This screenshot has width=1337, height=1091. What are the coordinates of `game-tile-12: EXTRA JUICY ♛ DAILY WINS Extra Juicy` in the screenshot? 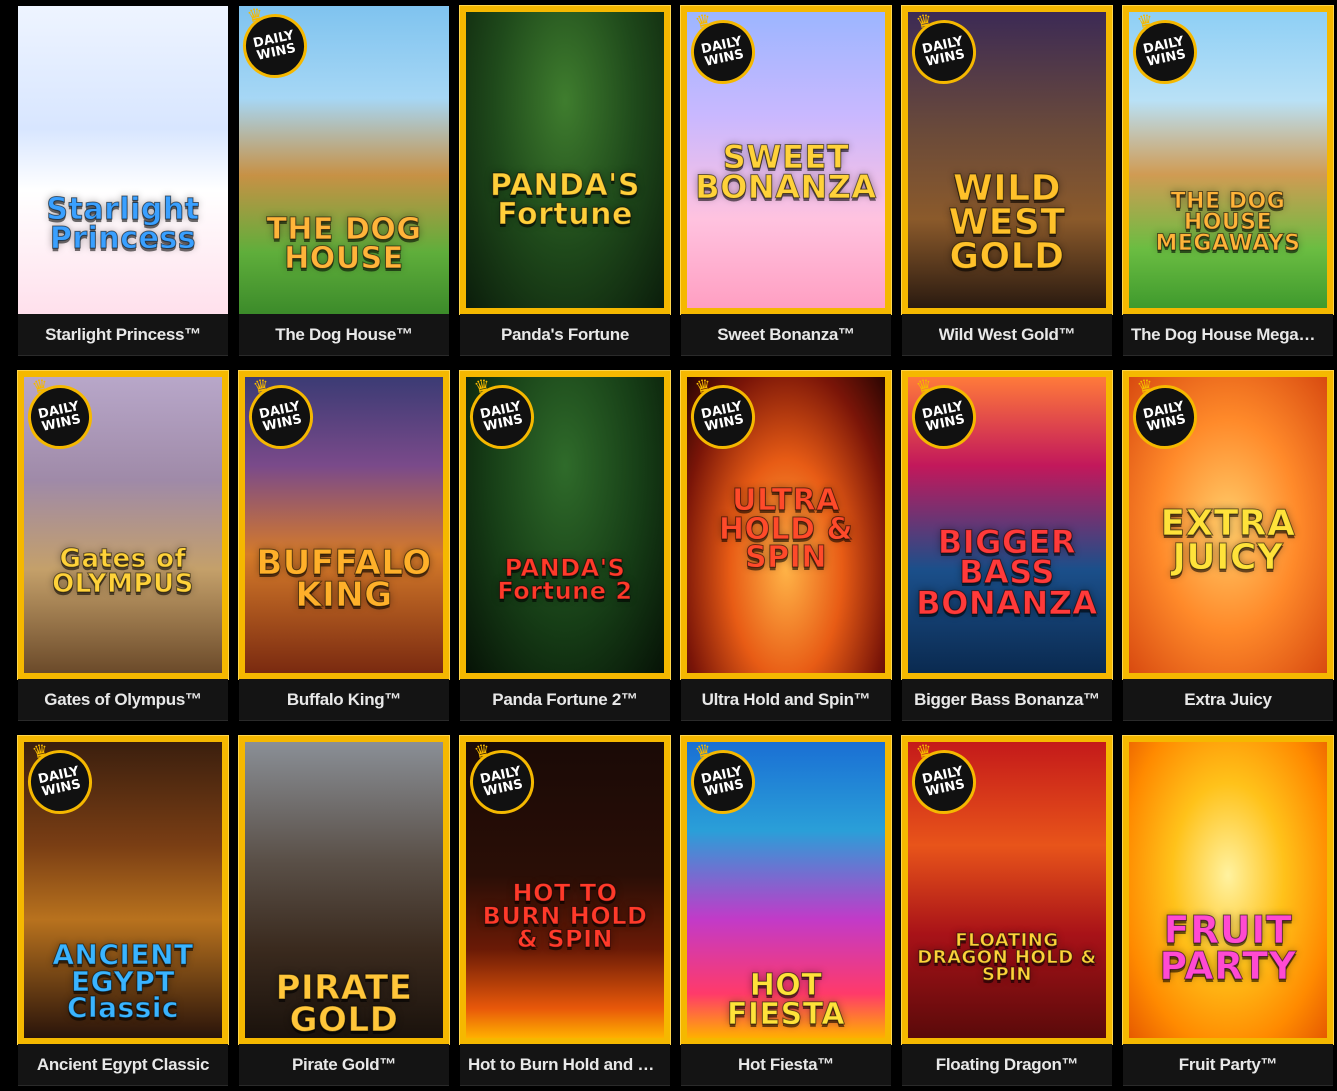 It's located at (1228, 546).